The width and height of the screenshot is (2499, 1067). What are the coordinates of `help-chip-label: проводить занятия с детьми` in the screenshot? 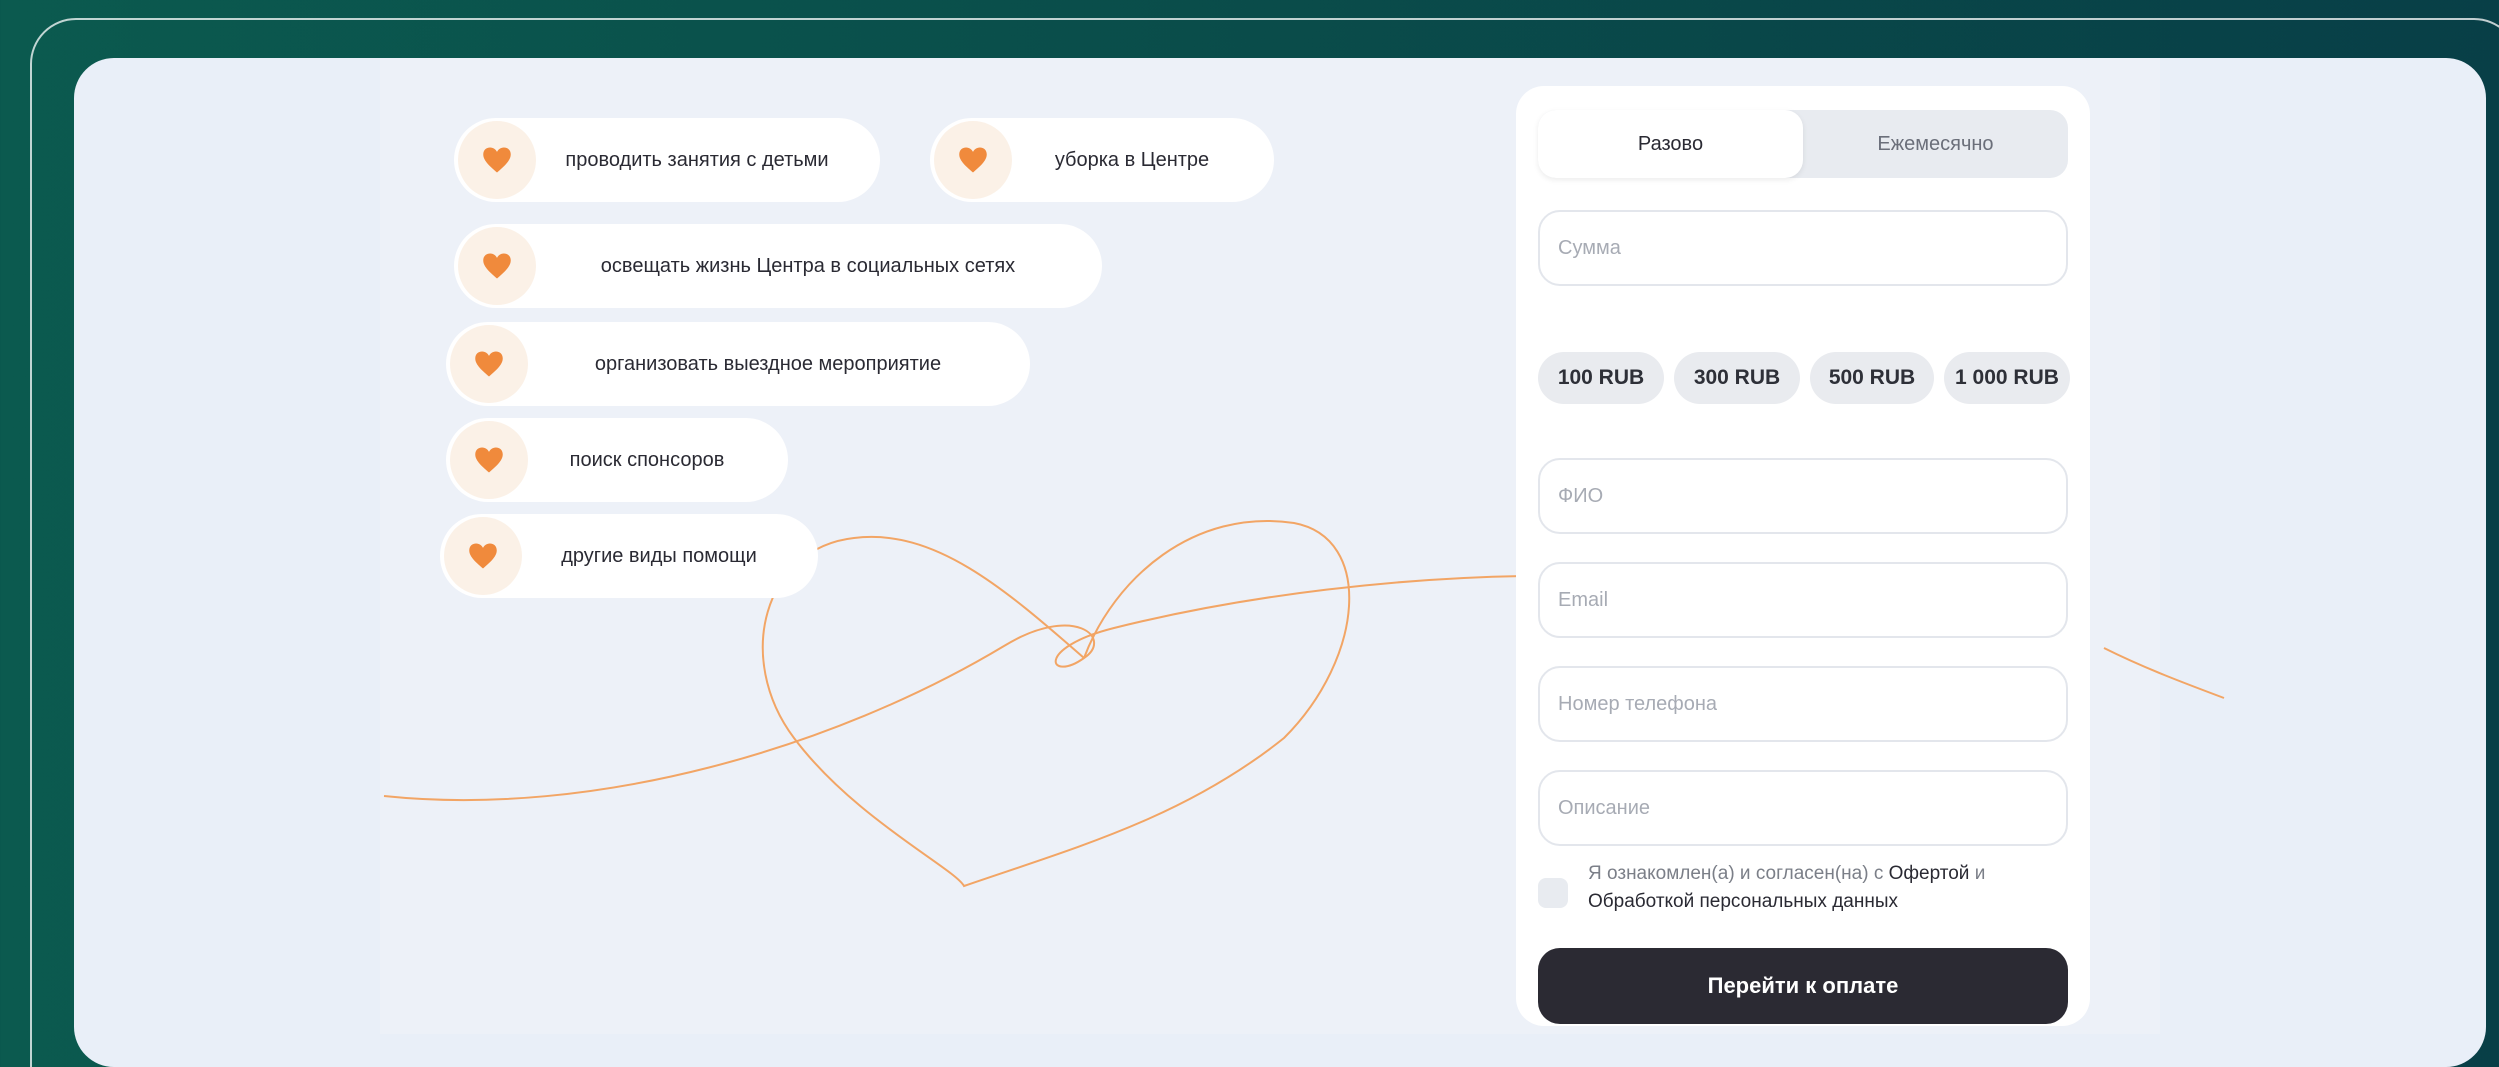 It's located at (697, 159).